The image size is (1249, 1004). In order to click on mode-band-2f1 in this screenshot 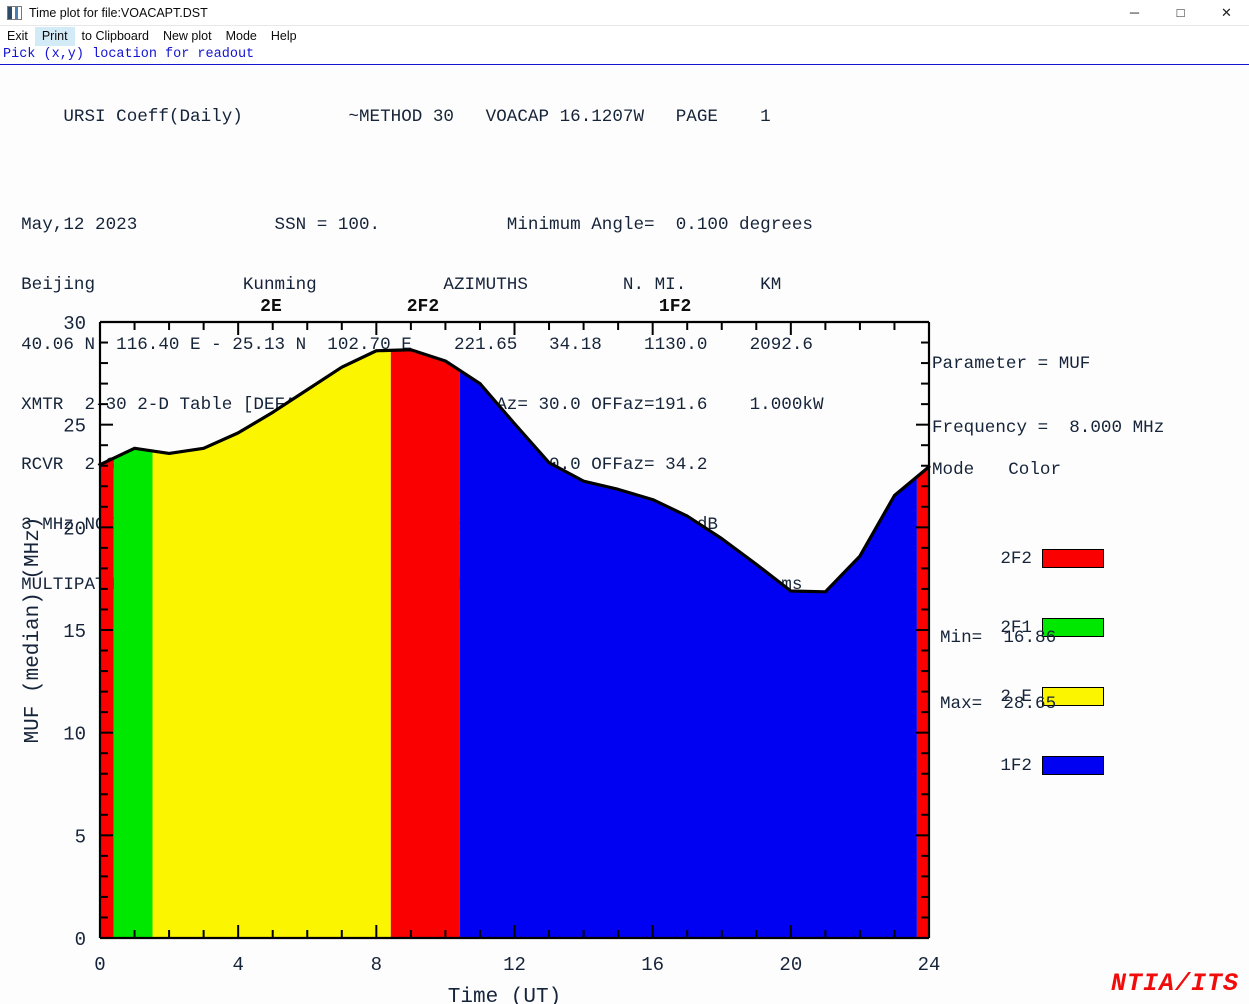, I will do `click(133, 693)`.